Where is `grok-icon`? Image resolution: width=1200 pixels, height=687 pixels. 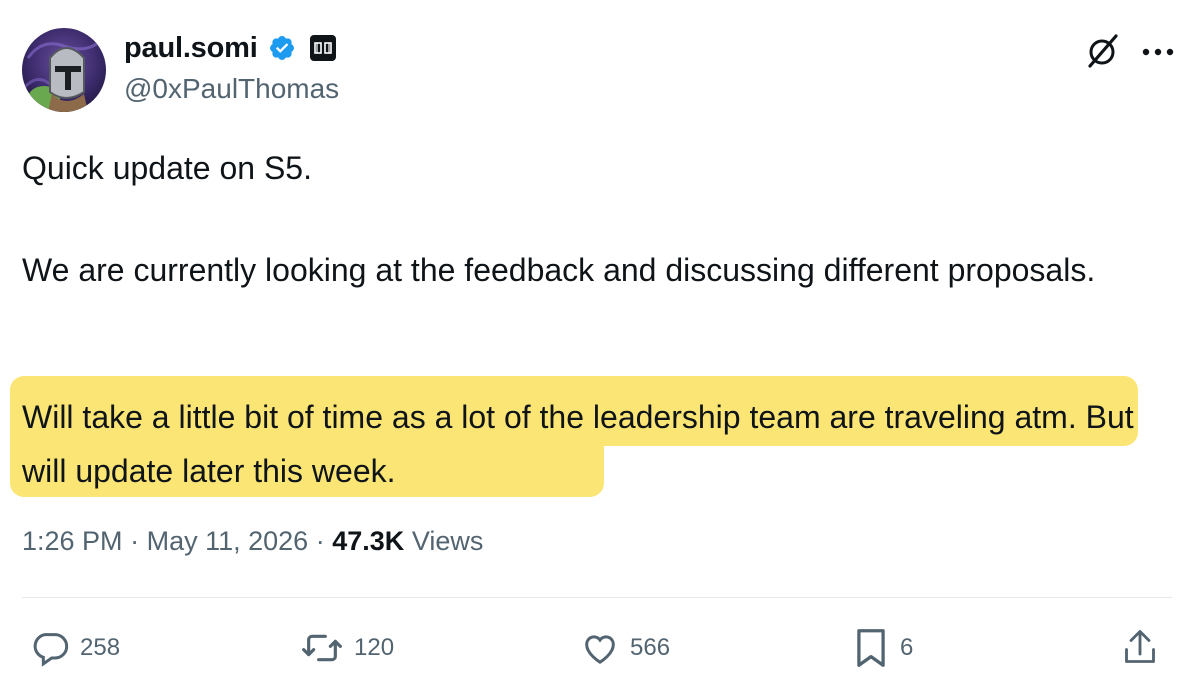 grok-icon is located at coordinates (1103, 51).